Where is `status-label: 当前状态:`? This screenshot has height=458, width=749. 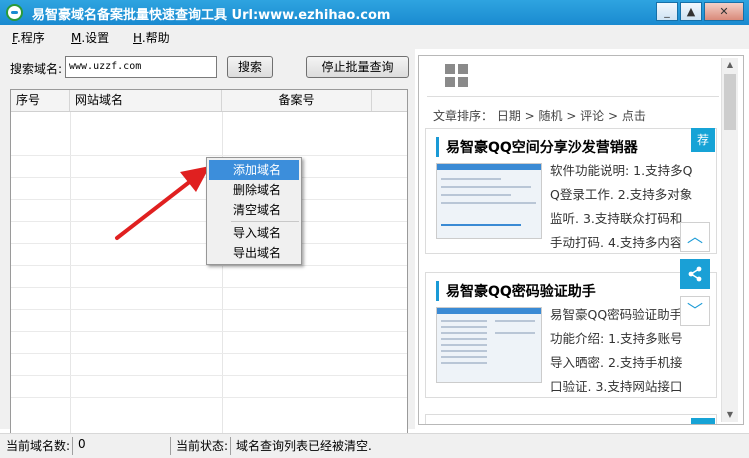
status-label: 当前状态: is located at coordinates (202, 446).